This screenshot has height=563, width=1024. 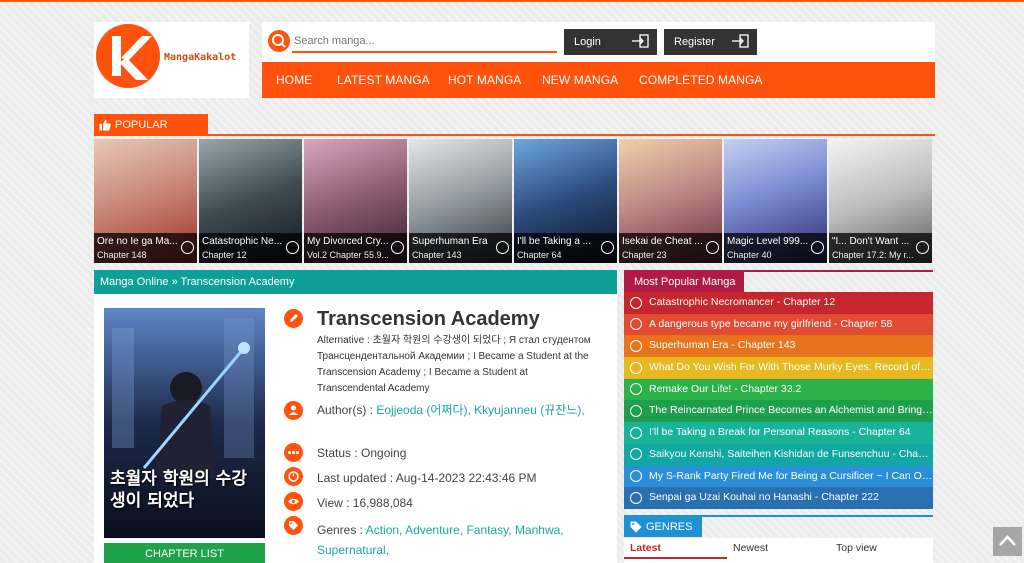 What do you see at coordinates (539, 530) in the screenshot?
I see `genre-link: Manhwa,` at bounding box center [539, 530].